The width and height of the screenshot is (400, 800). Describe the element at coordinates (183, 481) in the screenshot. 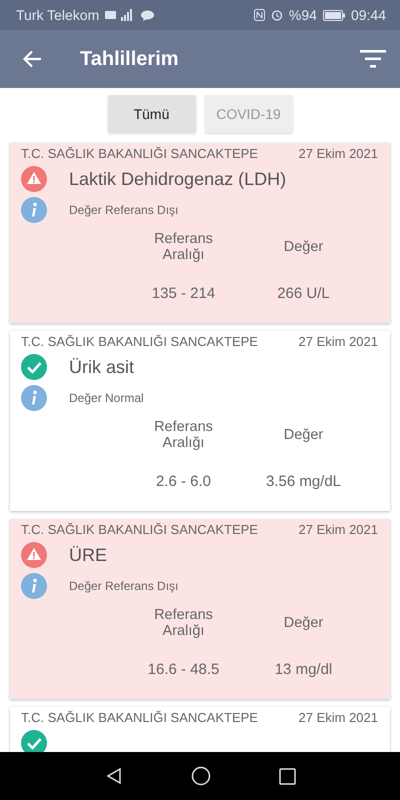

I see `reference-range: 2.6 - 6.0` at that location.